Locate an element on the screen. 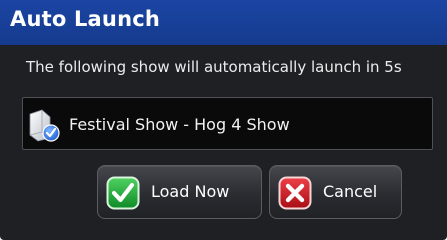 The width and height of the screenshot is (447, 240). show-name: Festival Show - Hog 4 Show is located at coordinates (179, 124).